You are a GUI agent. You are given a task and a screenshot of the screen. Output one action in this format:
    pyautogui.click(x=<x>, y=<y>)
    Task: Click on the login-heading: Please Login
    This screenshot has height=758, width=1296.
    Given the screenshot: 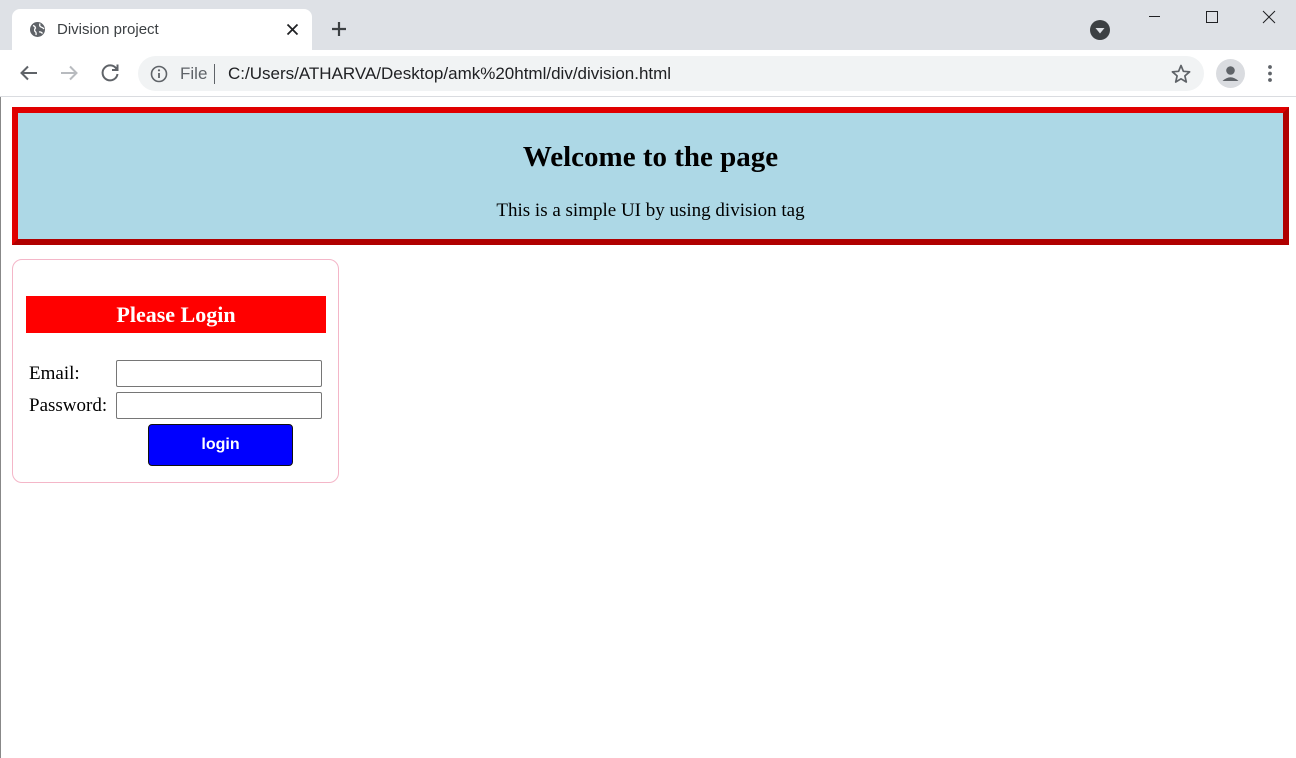 What is the action you would take?
    pyautogui.click(x=176, y=314)
    